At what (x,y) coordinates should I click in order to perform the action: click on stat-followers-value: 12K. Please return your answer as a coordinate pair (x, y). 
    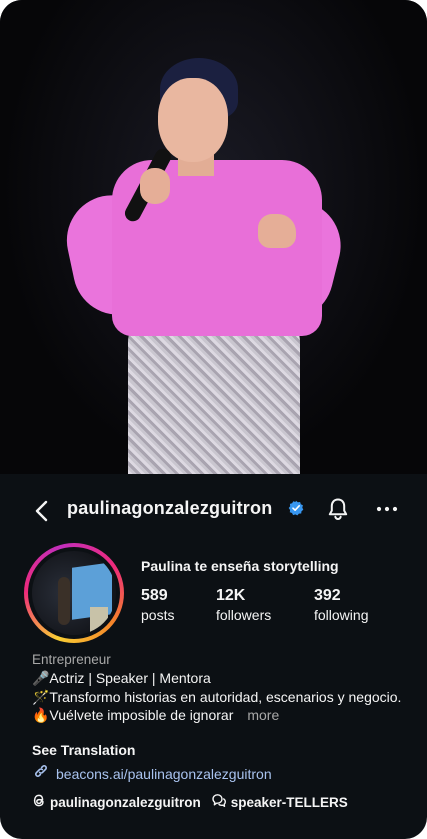
    Looking at the image, I should click on (231, 595).